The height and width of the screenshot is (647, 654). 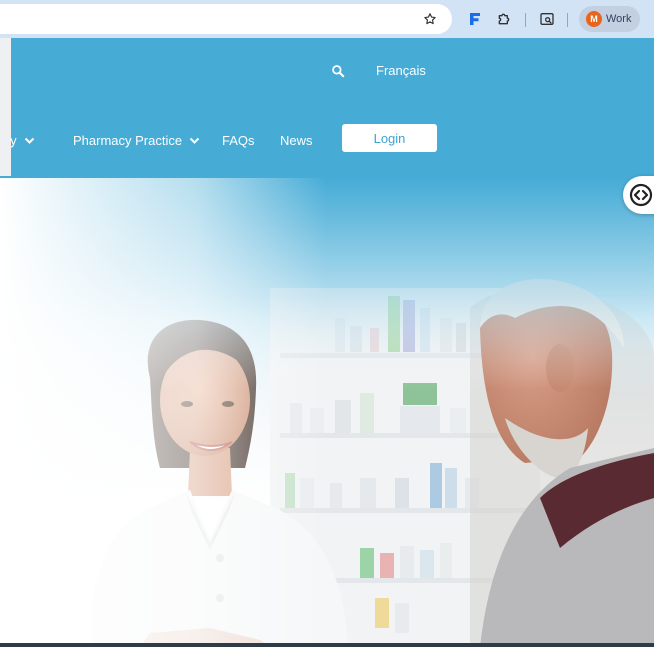 What do you see at coordinates (389, 138) in the screenshot?
I see `login-button: Login` at bounding box center [389, 138].